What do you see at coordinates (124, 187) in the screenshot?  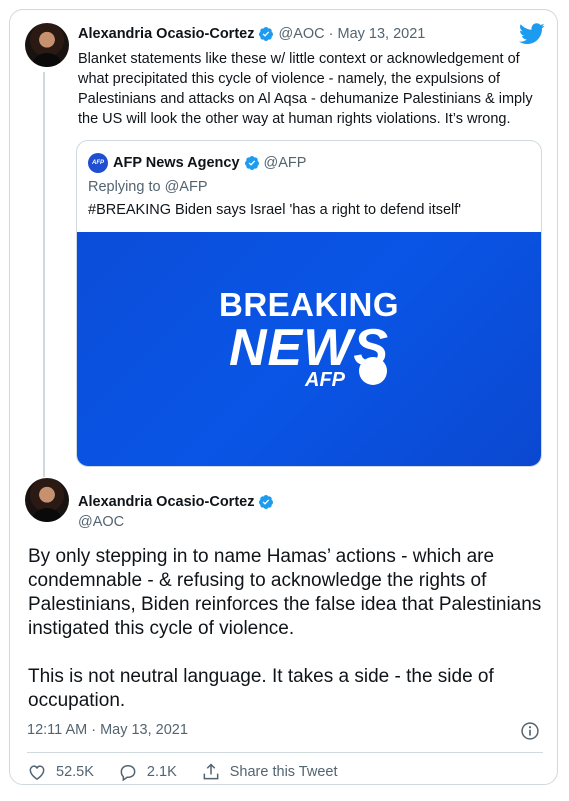 I see `replying-to-prefix: Replying to` at bounding box center [124, 187].